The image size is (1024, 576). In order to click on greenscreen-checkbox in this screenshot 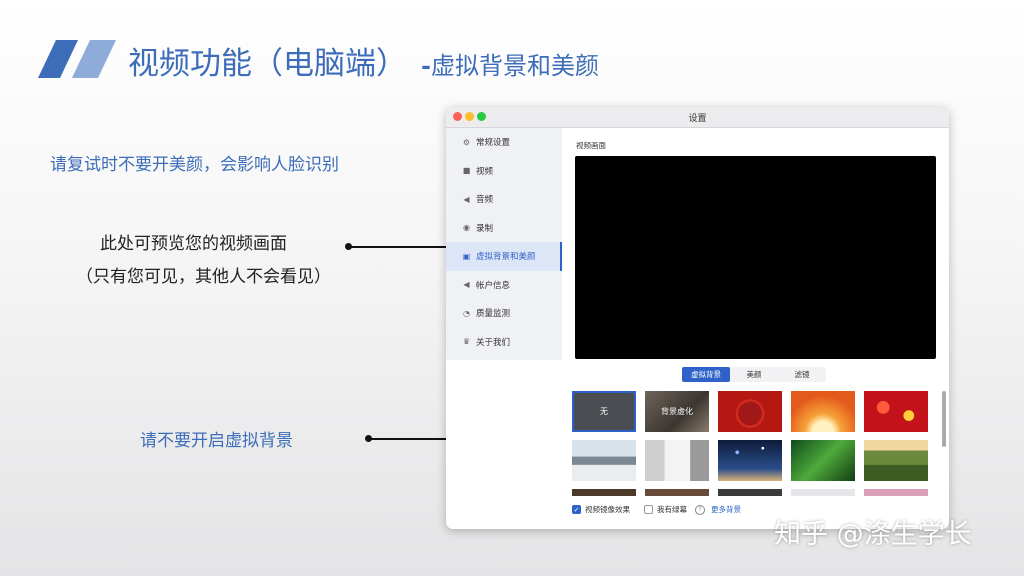, I will do `click(648, 509)`.